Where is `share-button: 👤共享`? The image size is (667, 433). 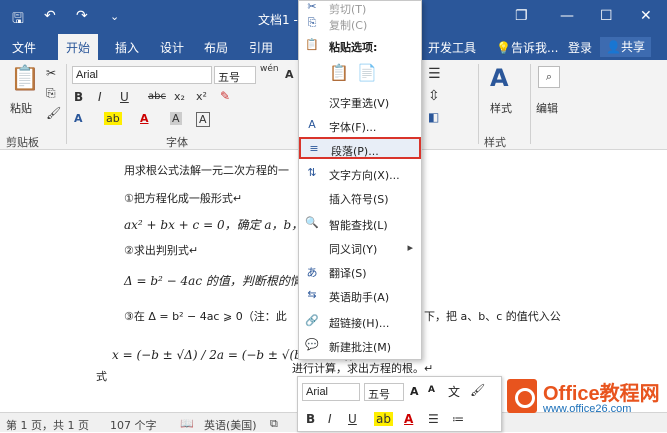
share-button: 👤共享 is located at coordinates (625, 47).